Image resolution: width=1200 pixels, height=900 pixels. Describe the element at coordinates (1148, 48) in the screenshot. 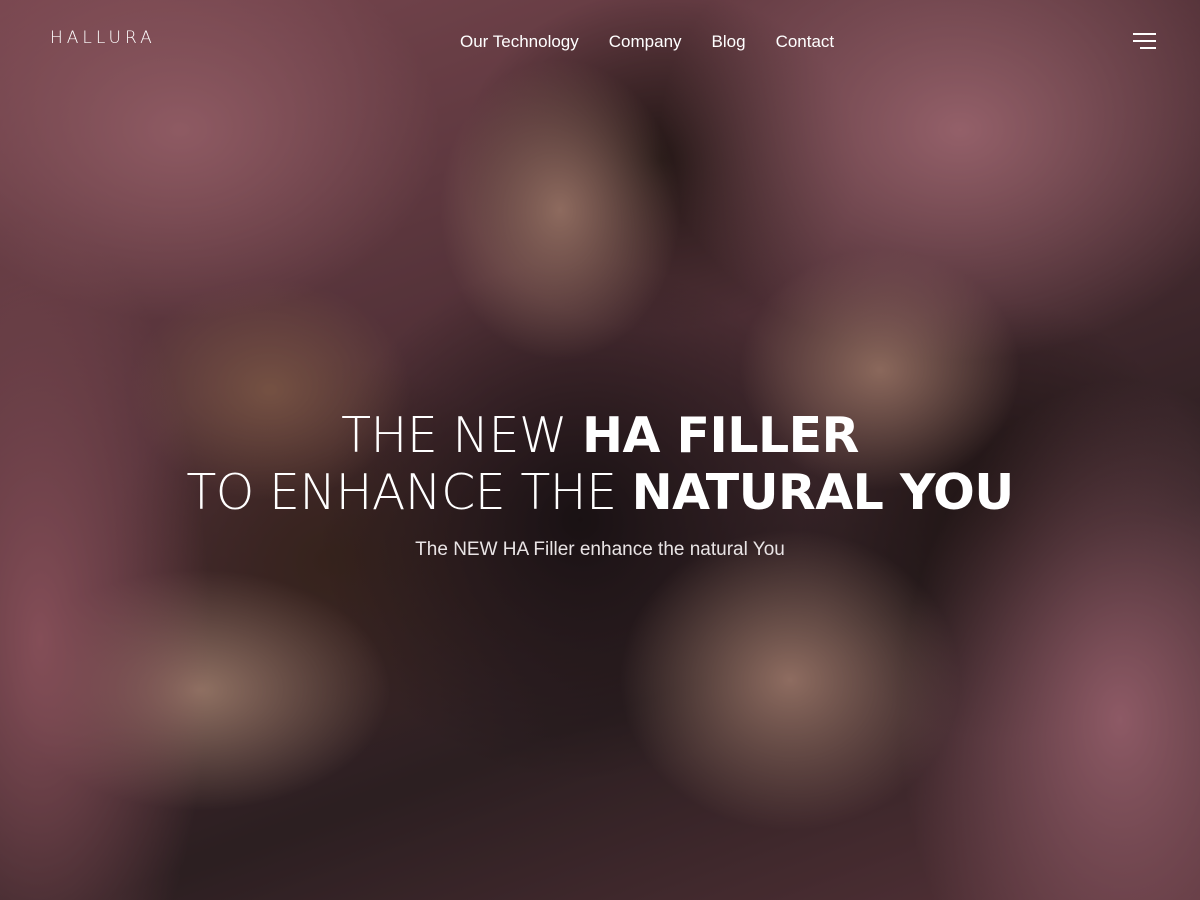

I see `menu-line-bottom` at that location.